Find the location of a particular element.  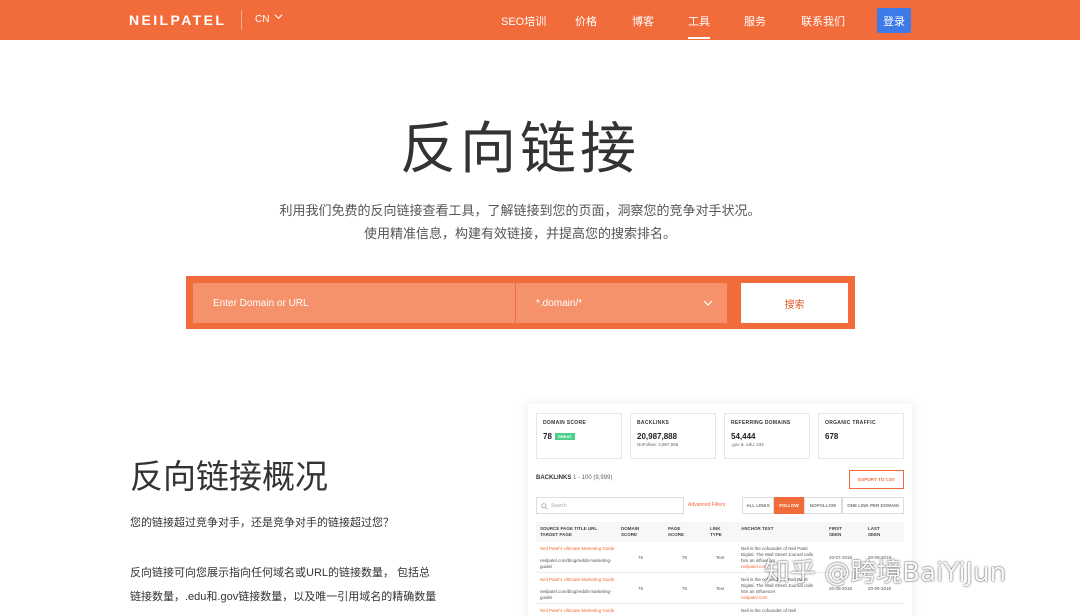

backlinks-title: BACKLINKS is located at coordinates (554, 478).